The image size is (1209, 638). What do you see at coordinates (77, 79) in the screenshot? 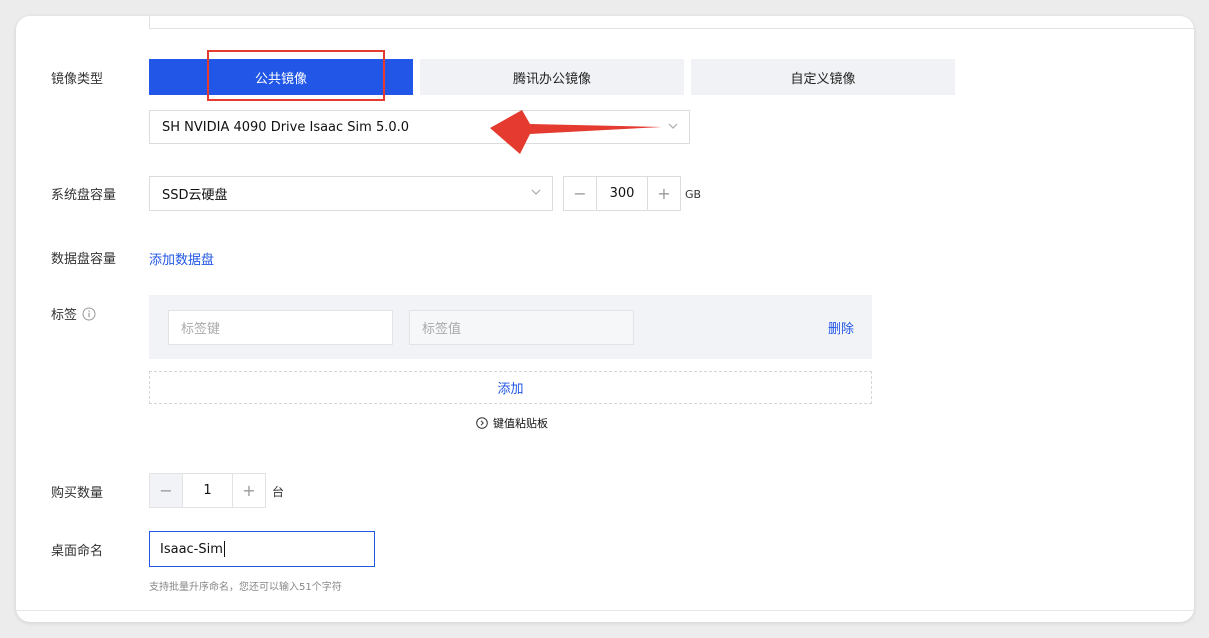
I see `image-type-label: 镜像类型` at bounding box center [77, 79].